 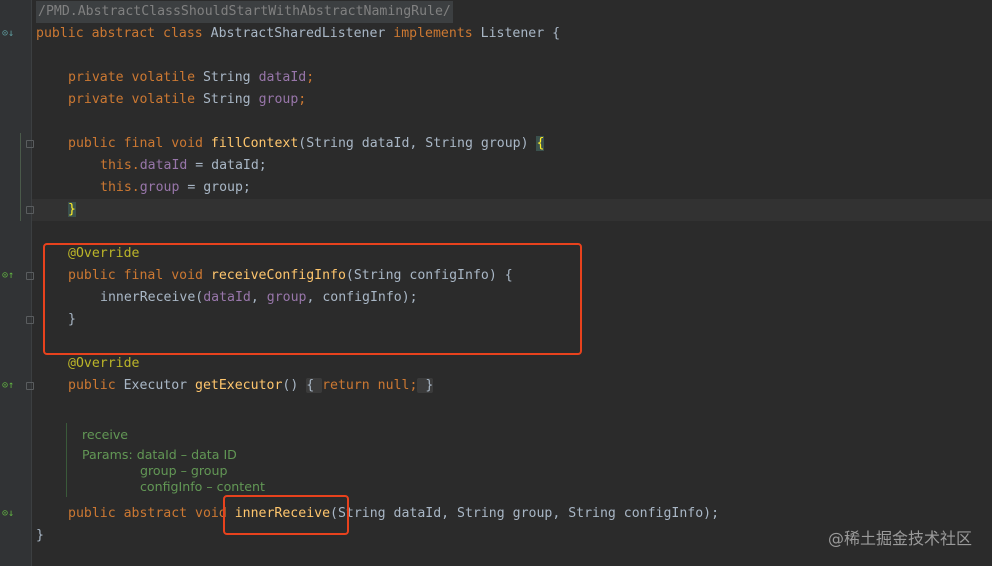 I want to click on class-closing-brace: }, so click(x=40, y=536).